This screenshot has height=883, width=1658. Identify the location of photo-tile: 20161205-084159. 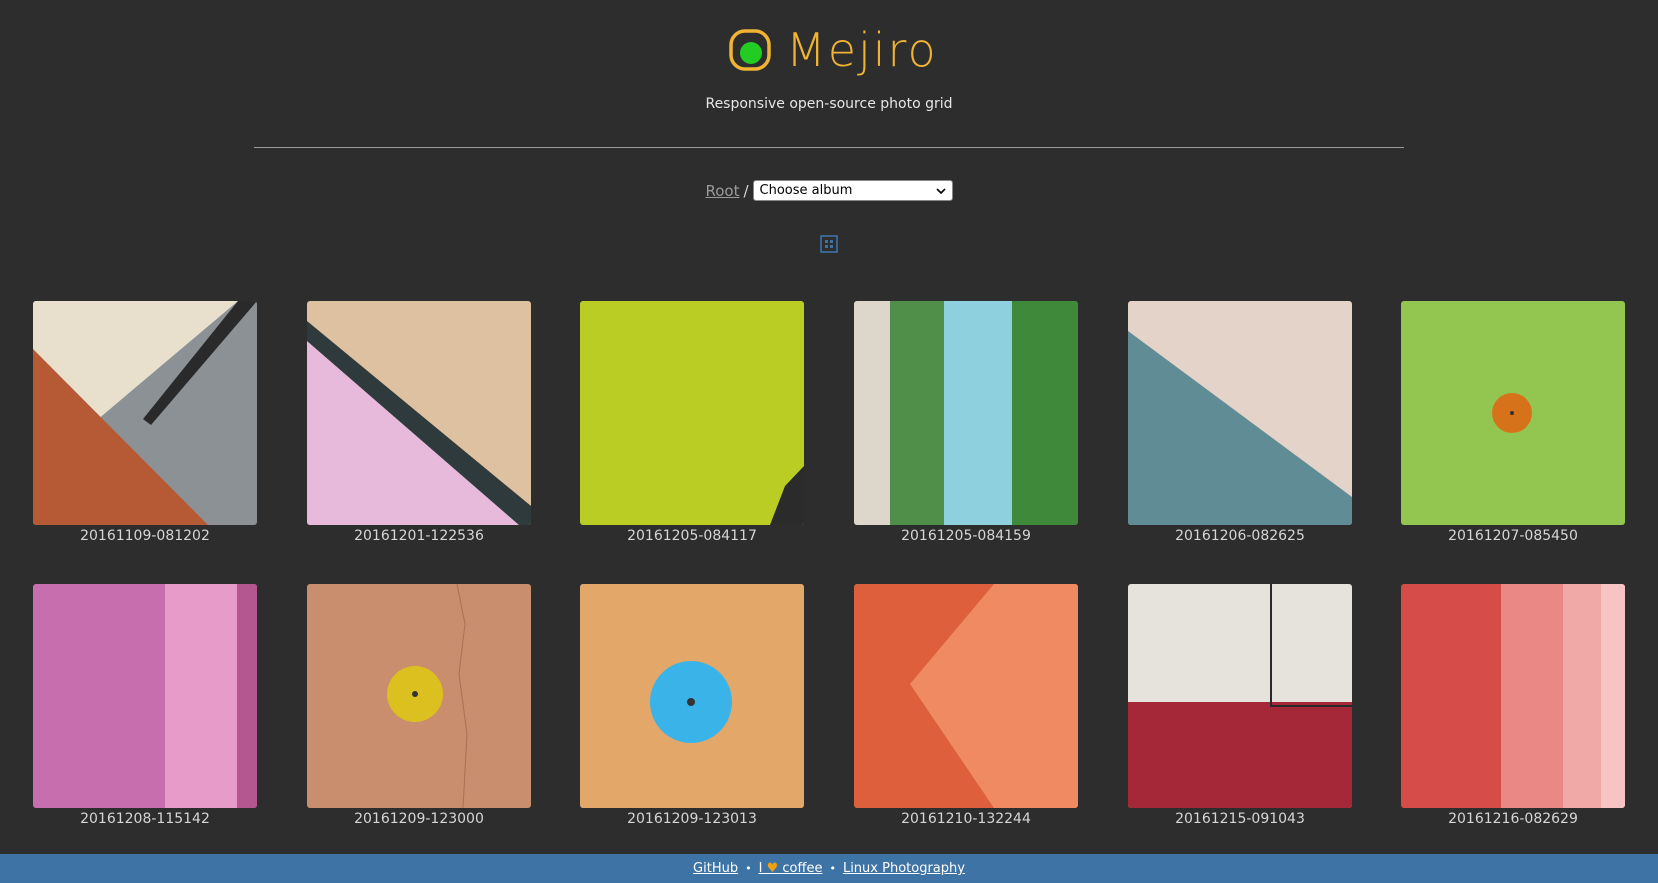
(966, 422).